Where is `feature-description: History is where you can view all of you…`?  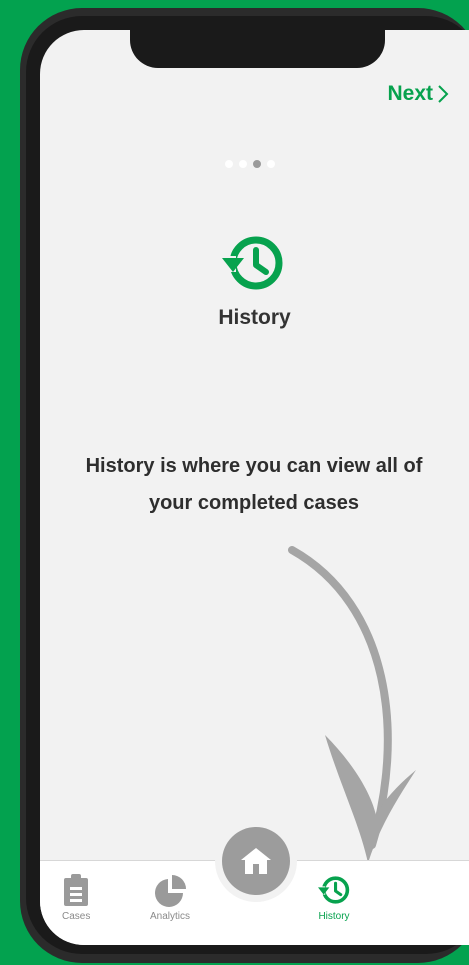 feature-description: History is where you can view all of you… is located at coordinates (254, 484).